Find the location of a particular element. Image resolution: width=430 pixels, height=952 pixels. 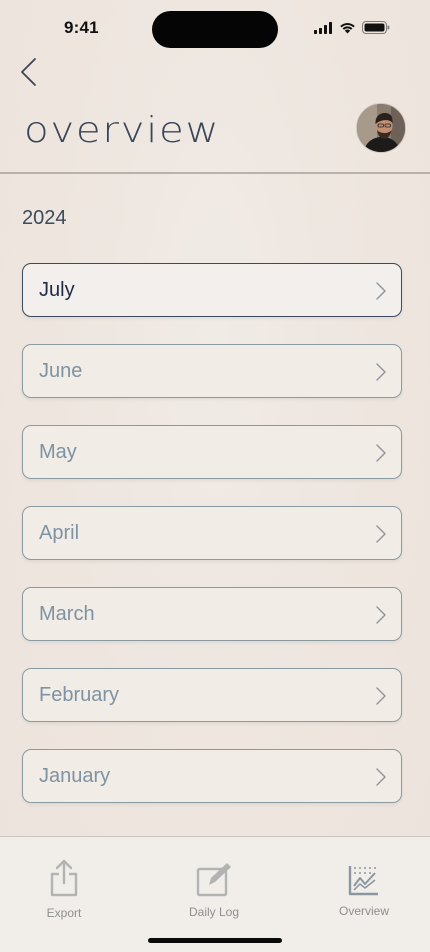

avatar is located at coordinates (381, 128).